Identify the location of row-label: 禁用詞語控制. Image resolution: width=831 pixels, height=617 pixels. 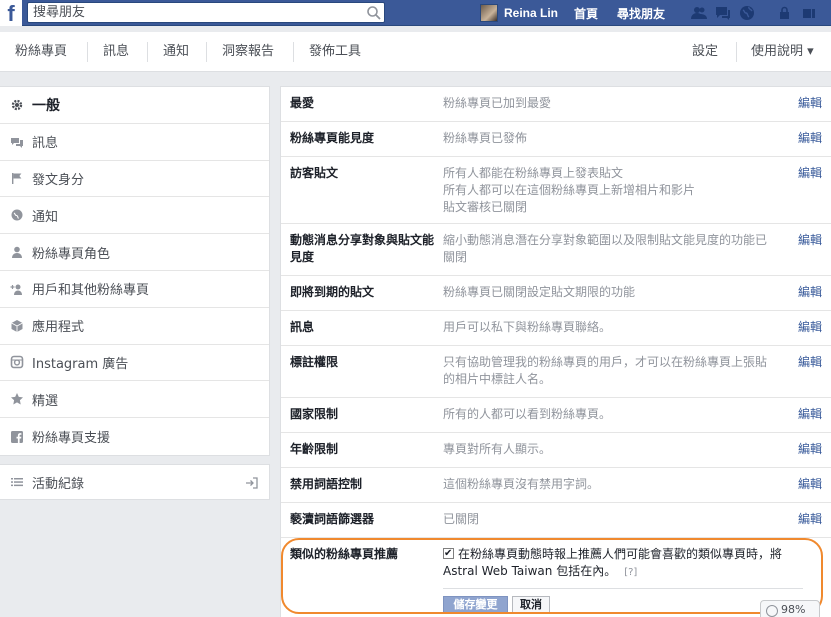
(326, 484).